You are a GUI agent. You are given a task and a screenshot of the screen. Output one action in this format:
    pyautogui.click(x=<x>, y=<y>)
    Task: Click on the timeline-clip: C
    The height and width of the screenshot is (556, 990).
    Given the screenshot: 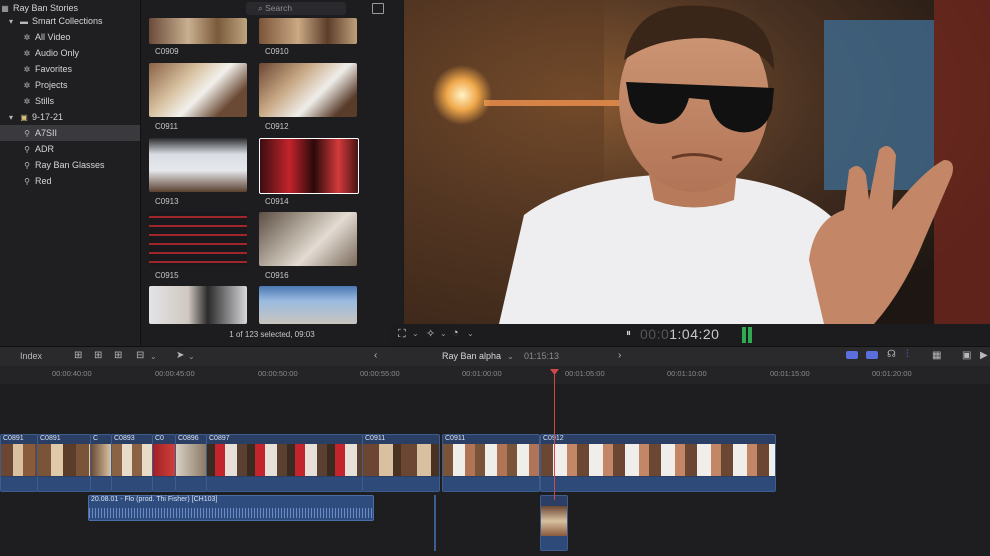 What is the action you would take?
    pyautogui.click(x=101, y=463)
    